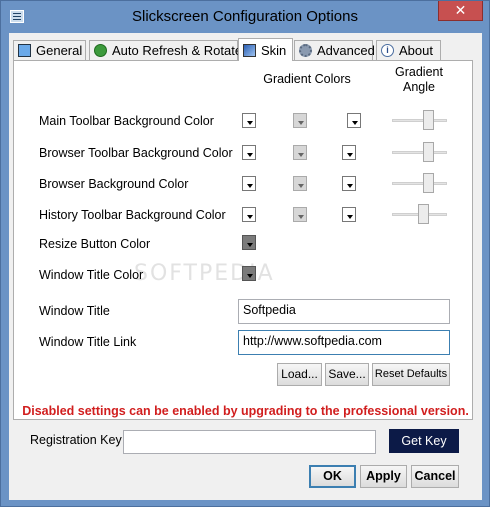  Describe the element at coordinates (249, 242) in the screenshot. I see `resize-button-color-picker` at that location.